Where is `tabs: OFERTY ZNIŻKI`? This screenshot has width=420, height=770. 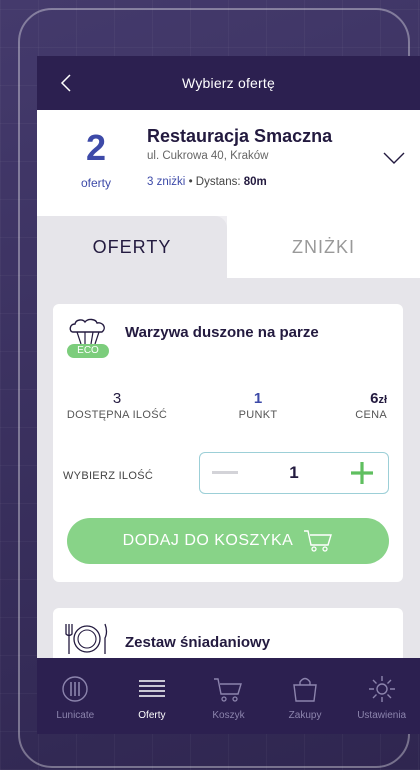
tabs: OFERTY ZNIŻKI is located at coordinates (228, 247).